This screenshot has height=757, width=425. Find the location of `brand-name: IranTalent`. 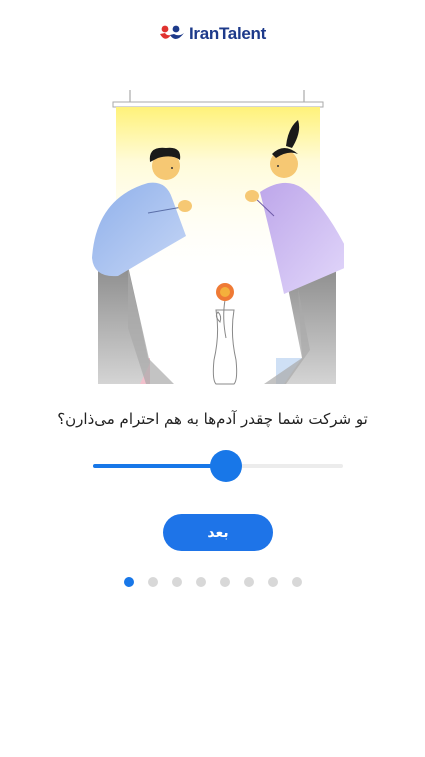

brand-name: IranTalent is located at coordinates (227, 33).